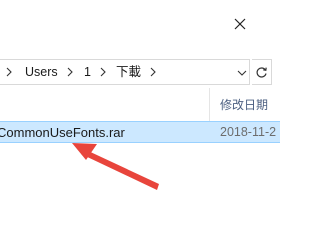 The height and width of the screenshot is (240, 320). I want to click on close-button, so click(234, 25).